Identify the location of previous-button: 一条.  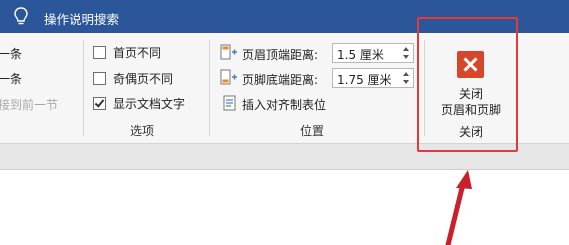
(11, 53).